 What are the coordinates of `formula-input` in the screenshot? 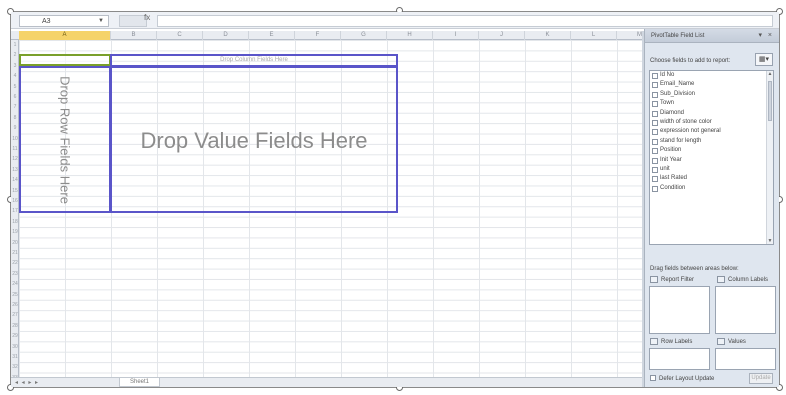 It's located at (465, 21).